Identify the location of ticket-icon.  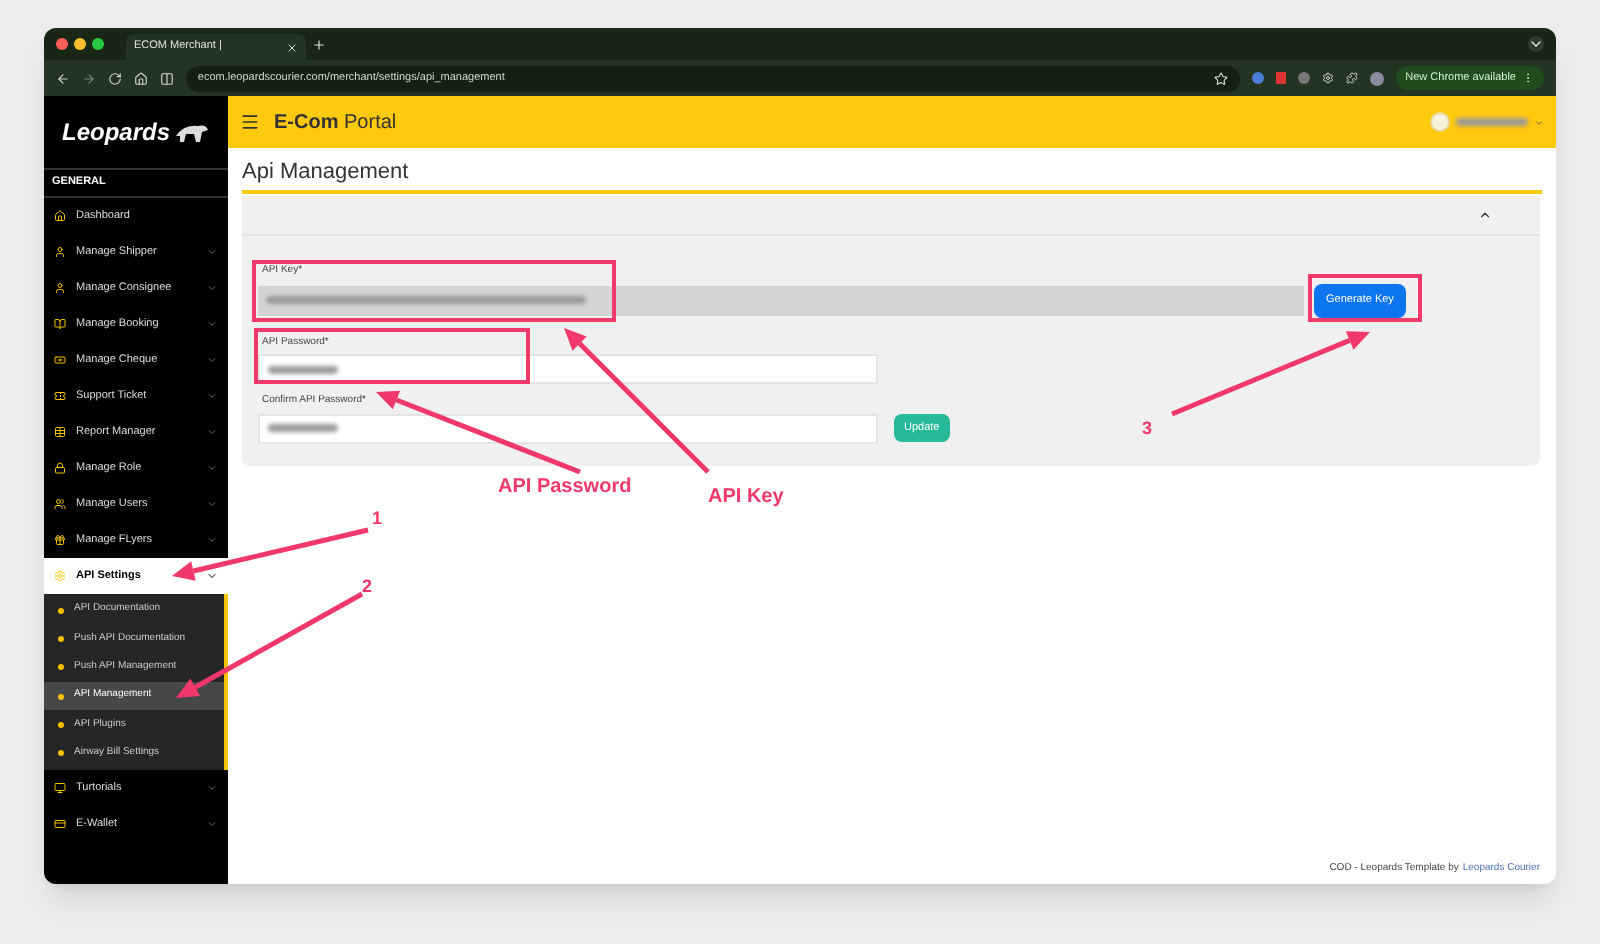
(60, 396).